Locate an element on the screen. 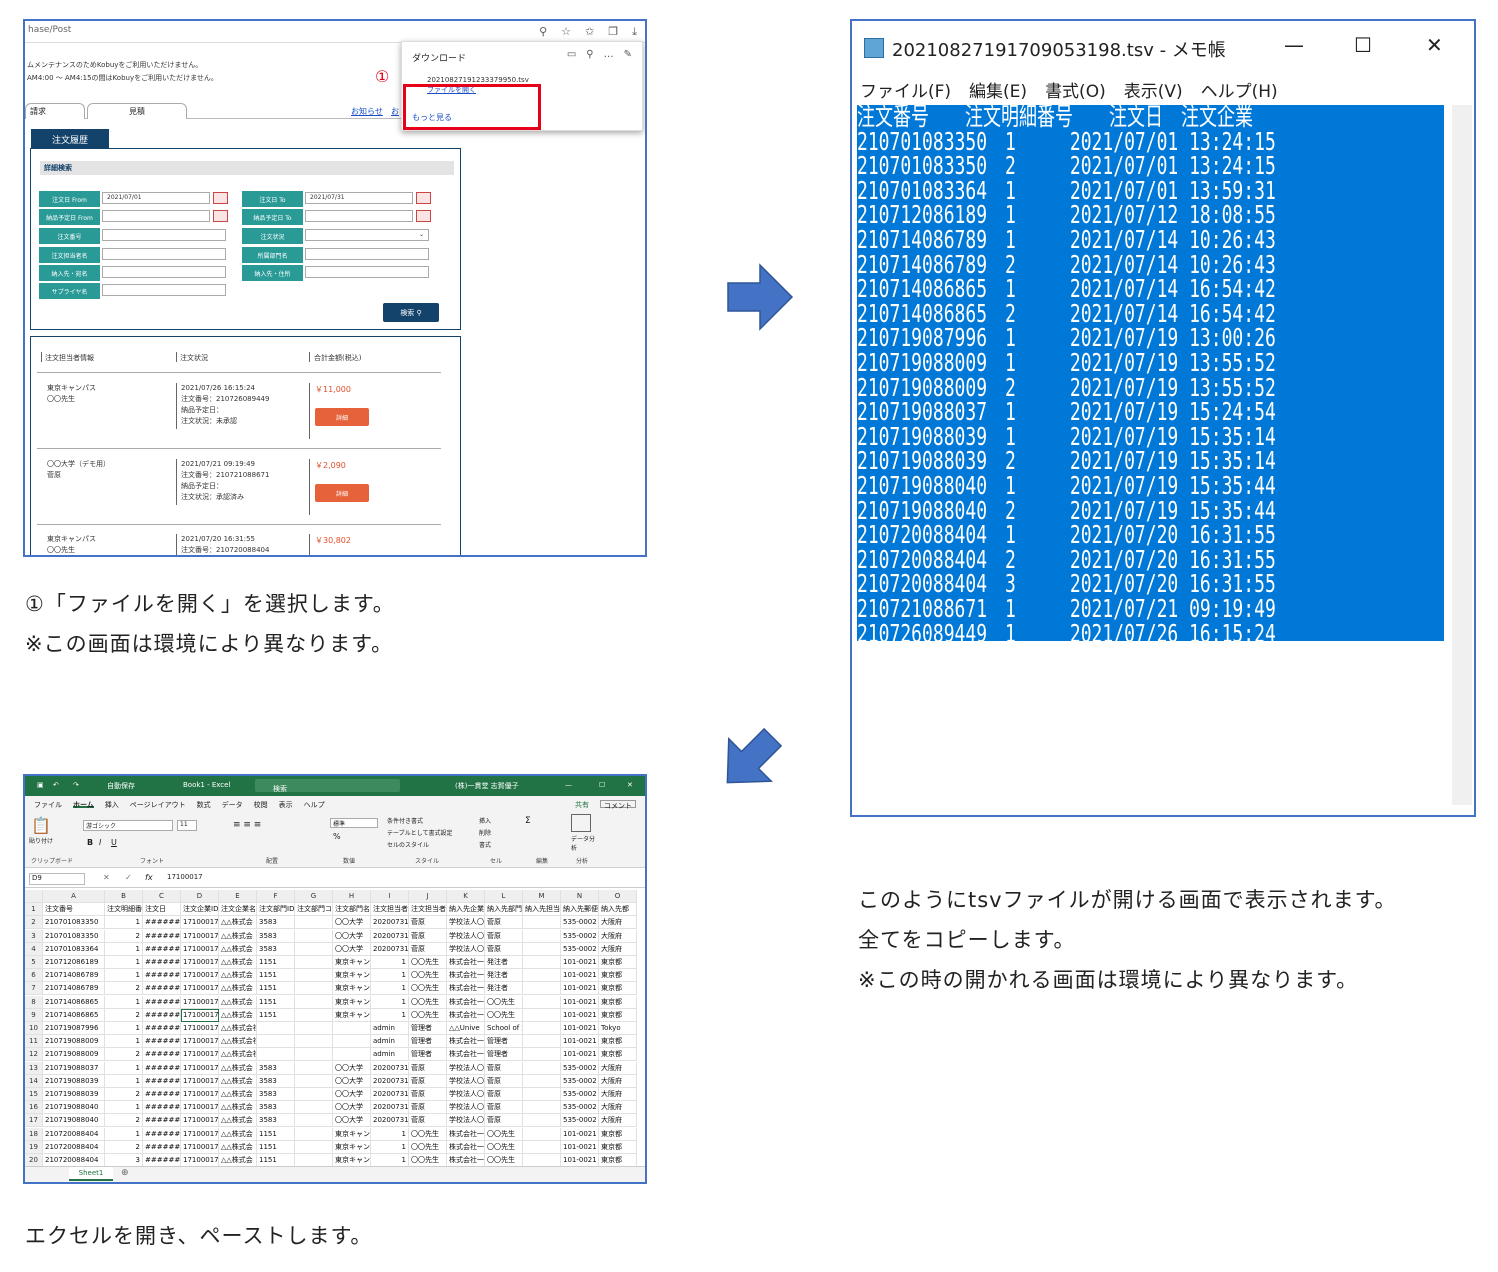 Image resolution: width=1498 pixels, height=1272 pixels. cell-styles-button: セルのスタイル is located at coordinates (408, 844).